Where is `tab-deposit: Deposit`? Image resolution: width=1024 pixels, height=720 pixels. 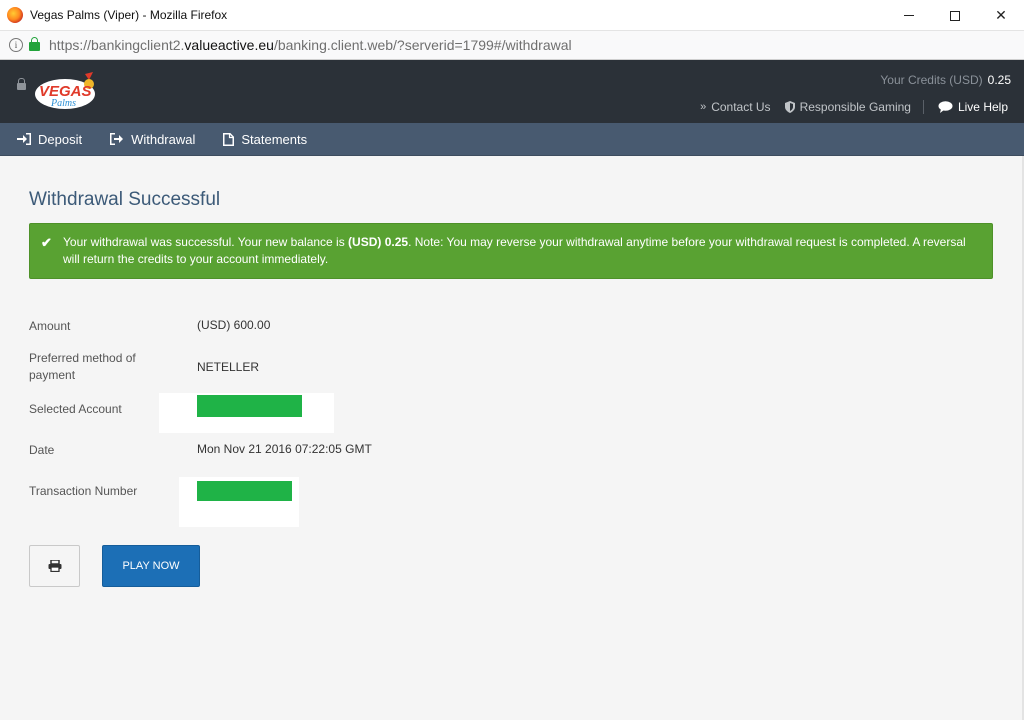
tab-deposit: Deposit is located at coordinates (49, 139).